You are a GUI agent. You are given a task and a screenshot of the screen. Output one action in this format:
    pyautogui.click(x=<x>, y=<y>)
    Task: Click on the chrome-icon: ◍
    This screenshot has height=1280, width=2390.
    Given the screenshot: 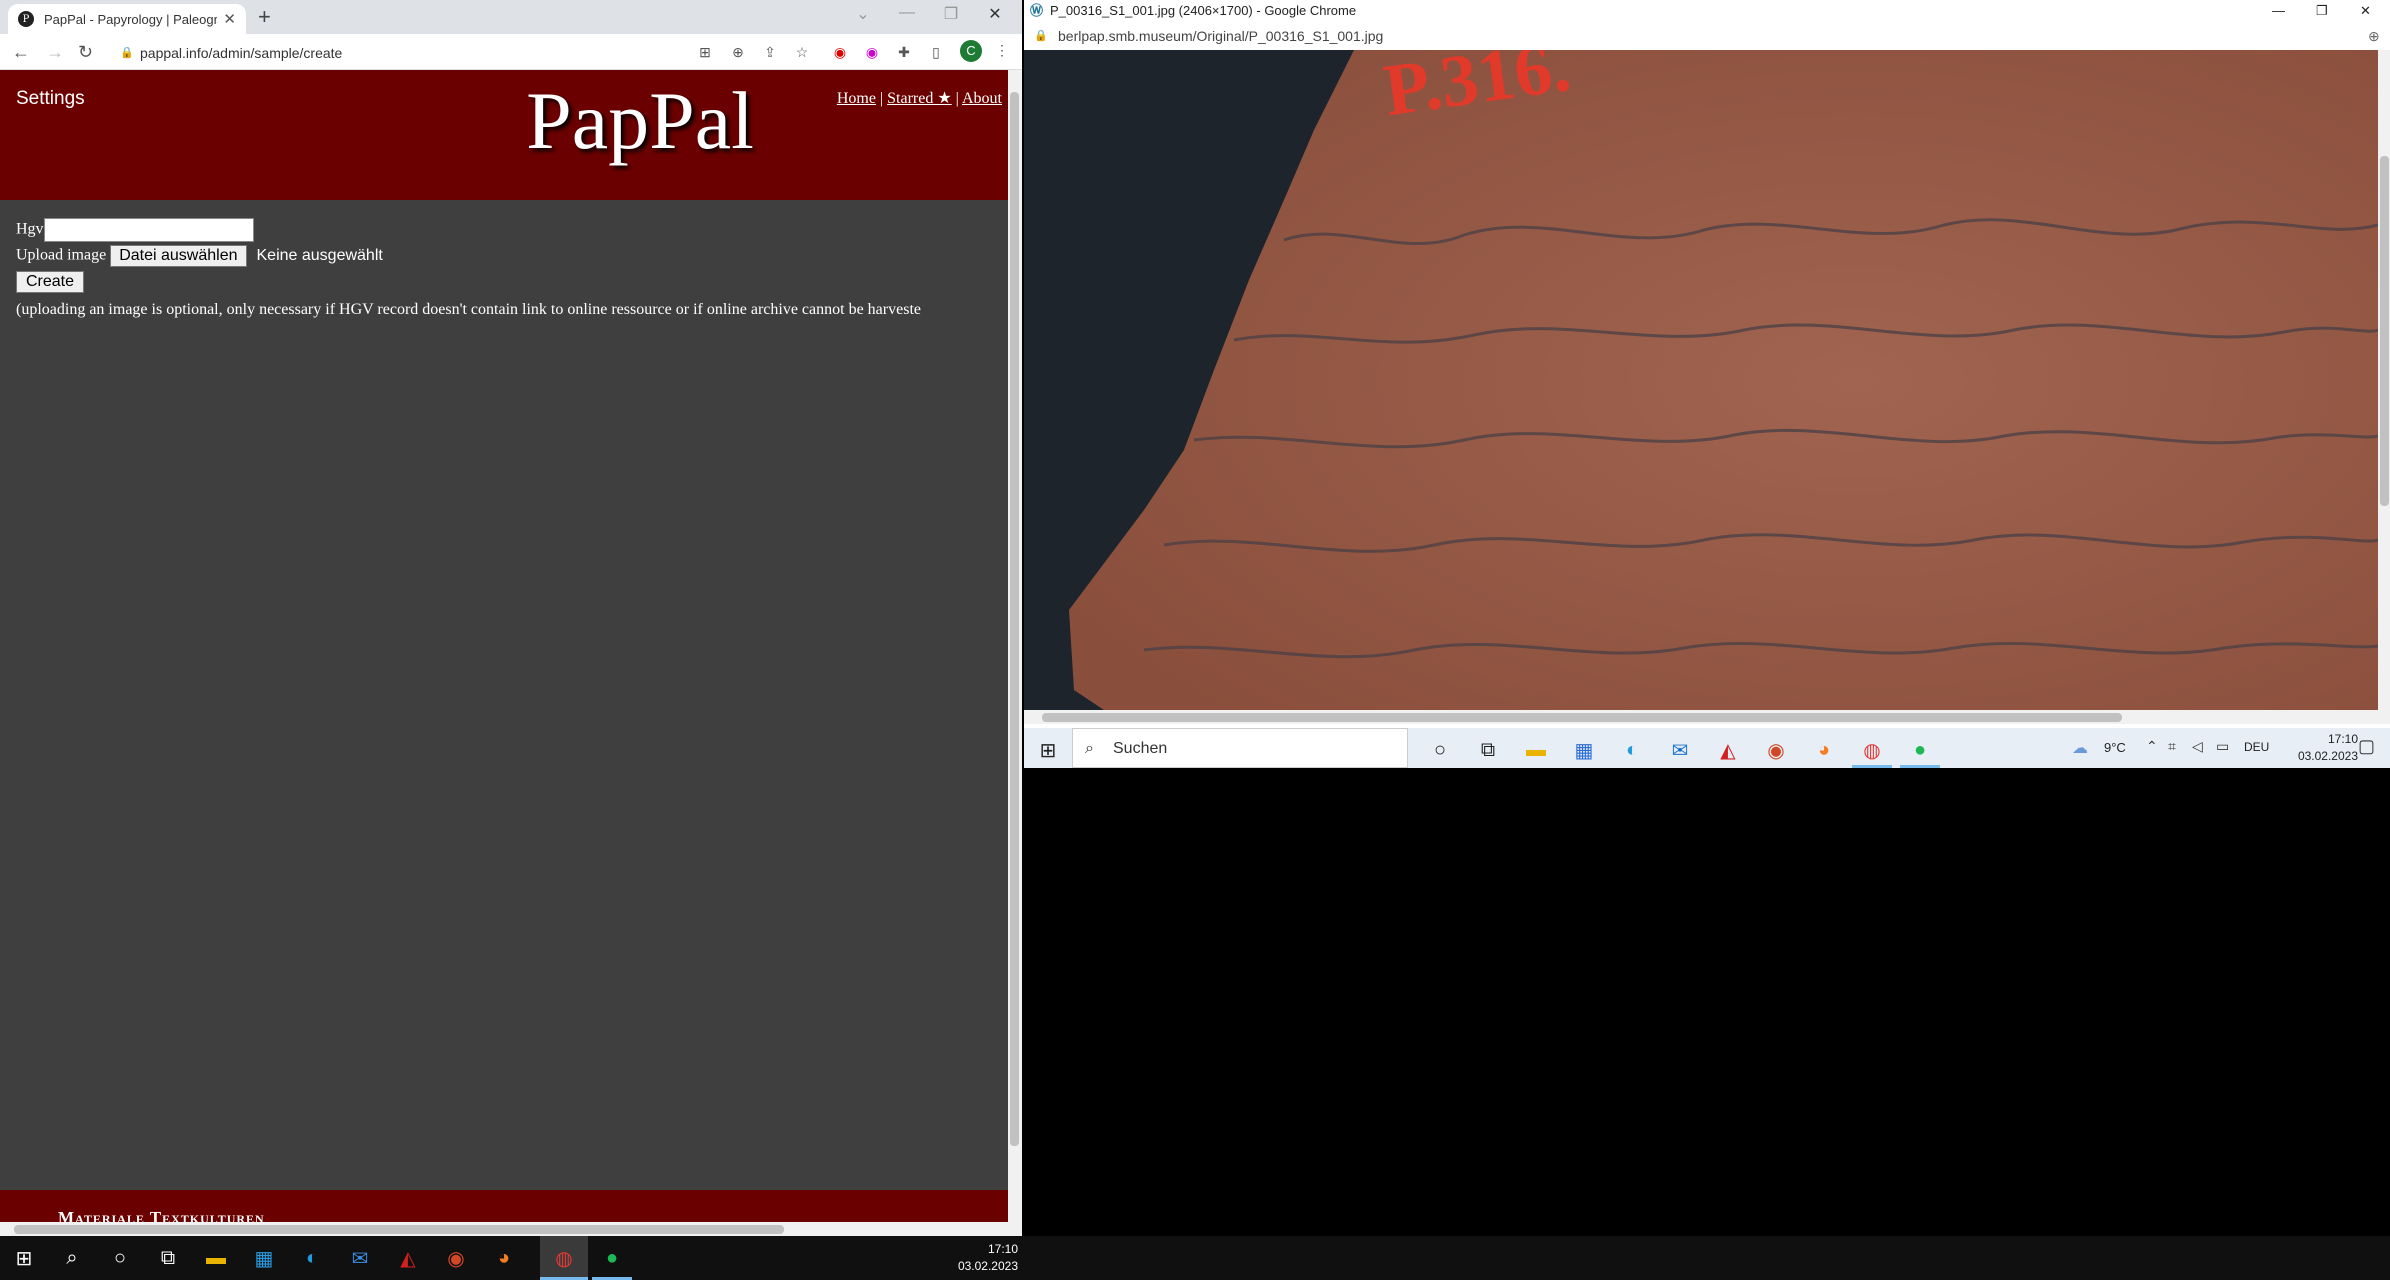 What is the action you would take?
    pyautogui.click(x=564, y=1258)
    